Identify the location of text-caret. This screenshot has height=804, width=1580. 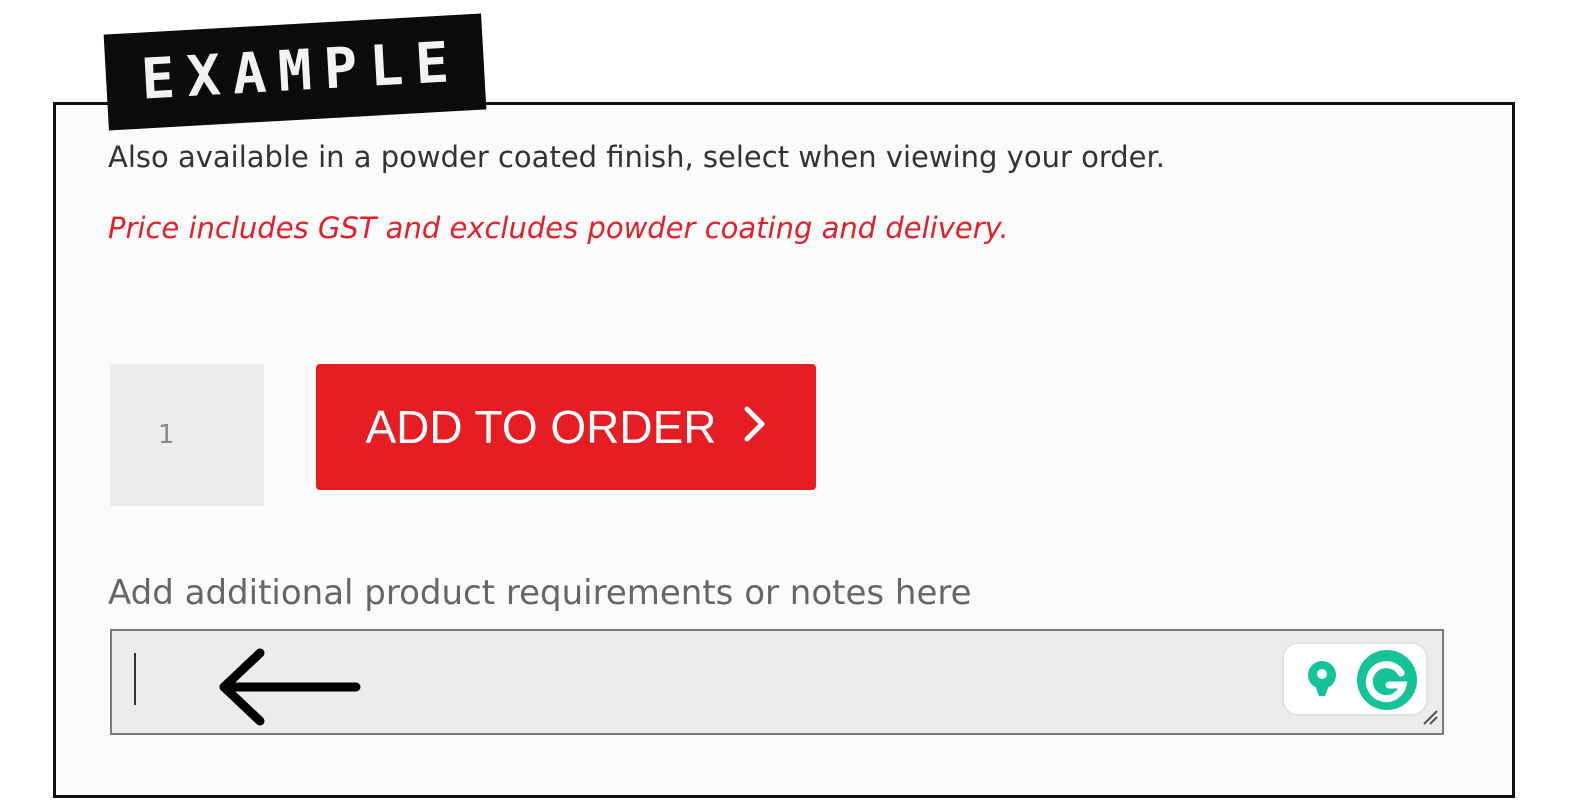
(135, 679).